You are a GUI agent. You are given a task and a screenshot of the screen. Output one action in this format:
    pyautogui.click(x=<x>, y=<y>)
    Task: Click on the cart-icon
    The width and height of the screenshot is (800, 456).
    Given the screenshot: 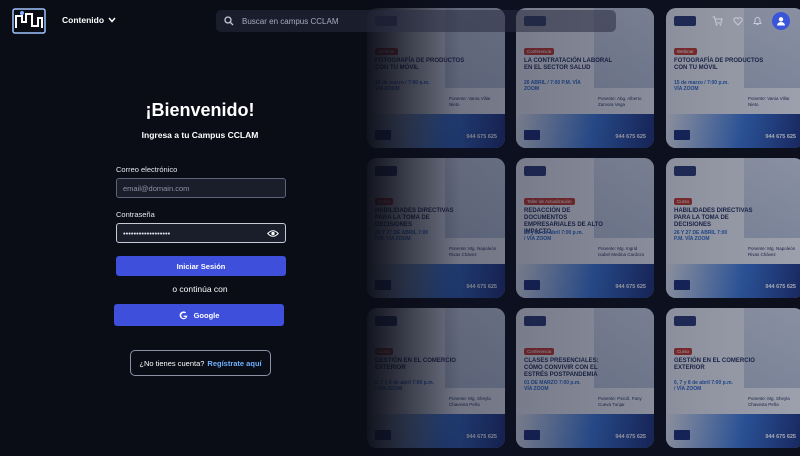 What is the action you would take?
    pyautogui.click(x=717, y=21)
    